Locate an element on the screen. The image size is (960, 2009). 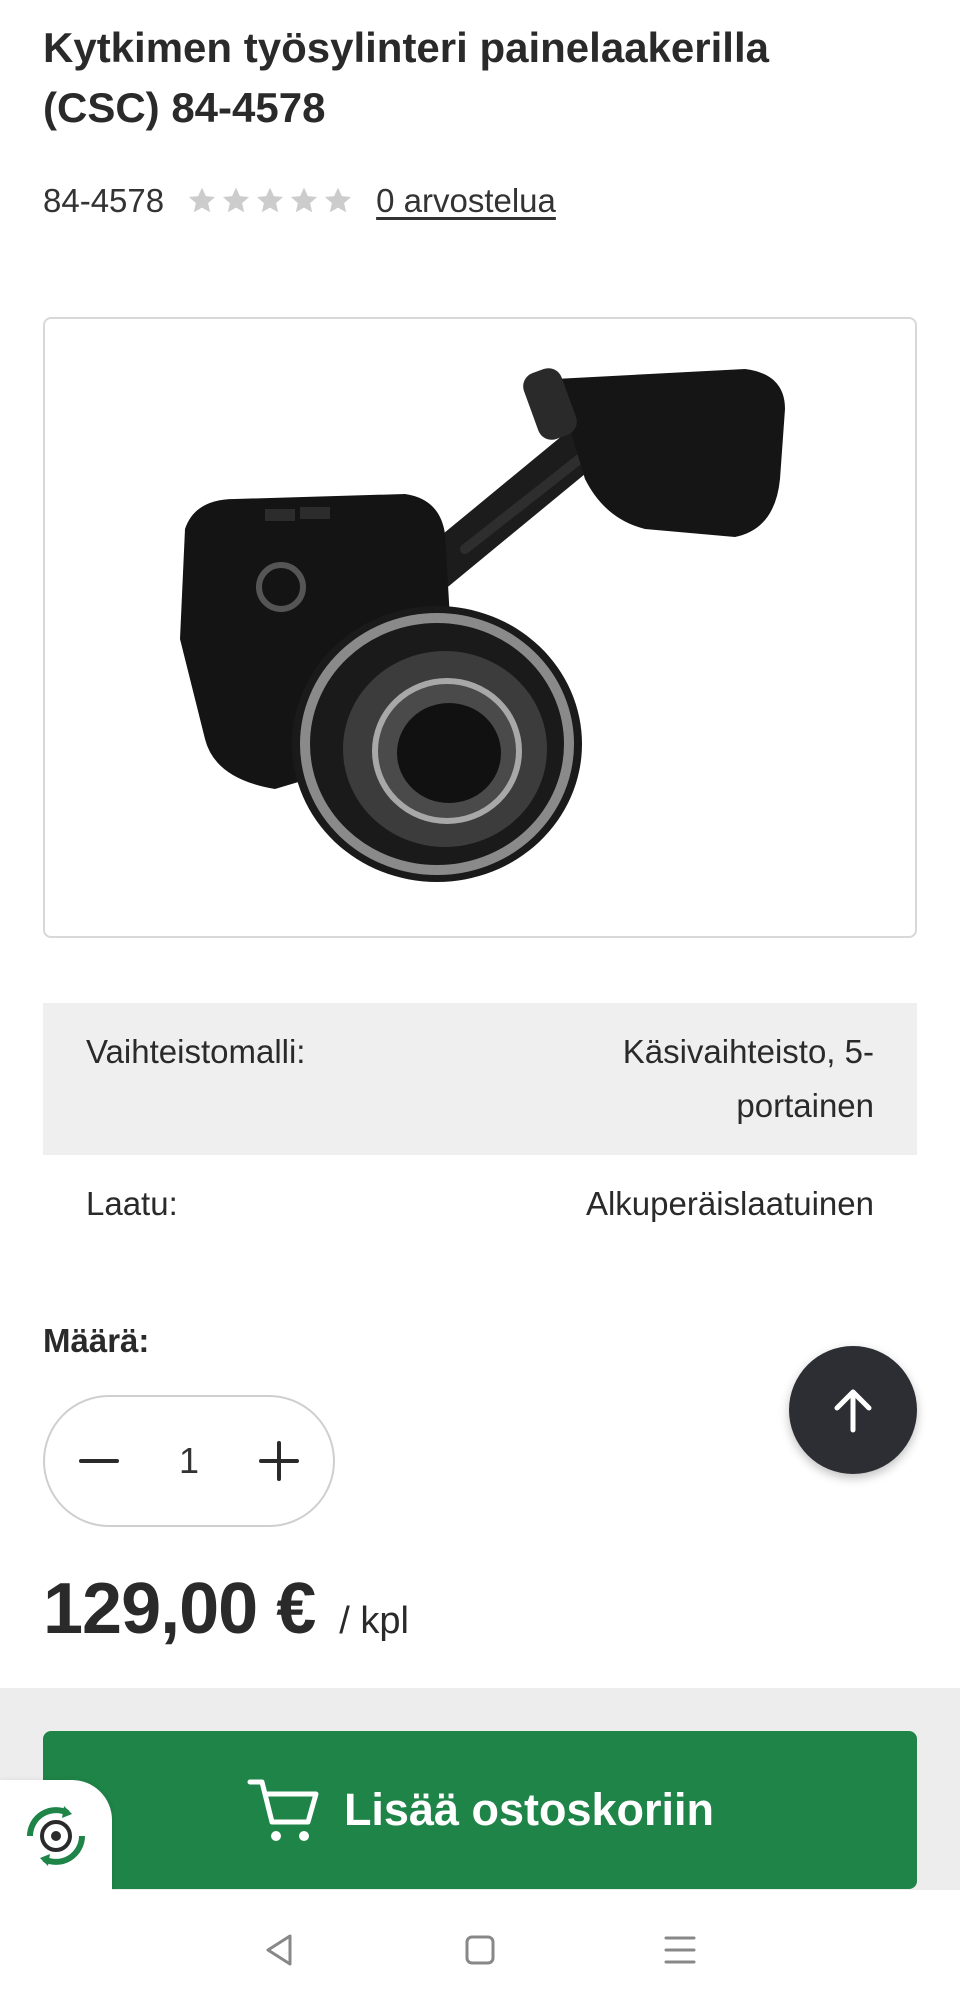
menu-lines-icon is located at coordinates (680, 1949).